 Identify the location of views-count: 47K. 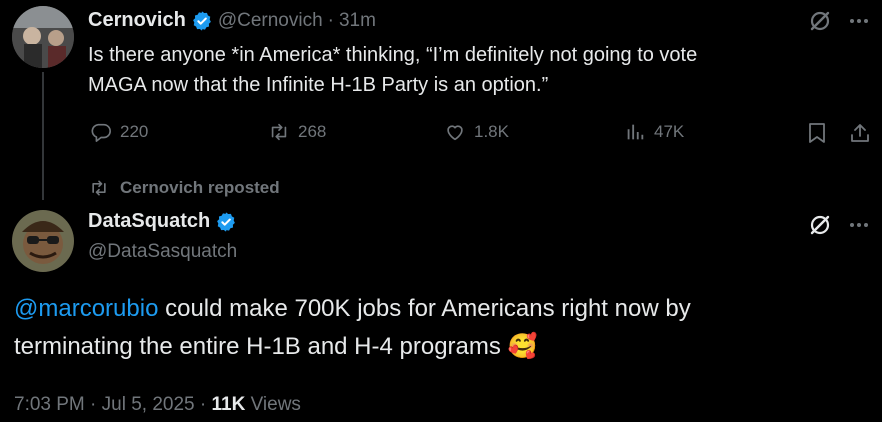
(669, 131).